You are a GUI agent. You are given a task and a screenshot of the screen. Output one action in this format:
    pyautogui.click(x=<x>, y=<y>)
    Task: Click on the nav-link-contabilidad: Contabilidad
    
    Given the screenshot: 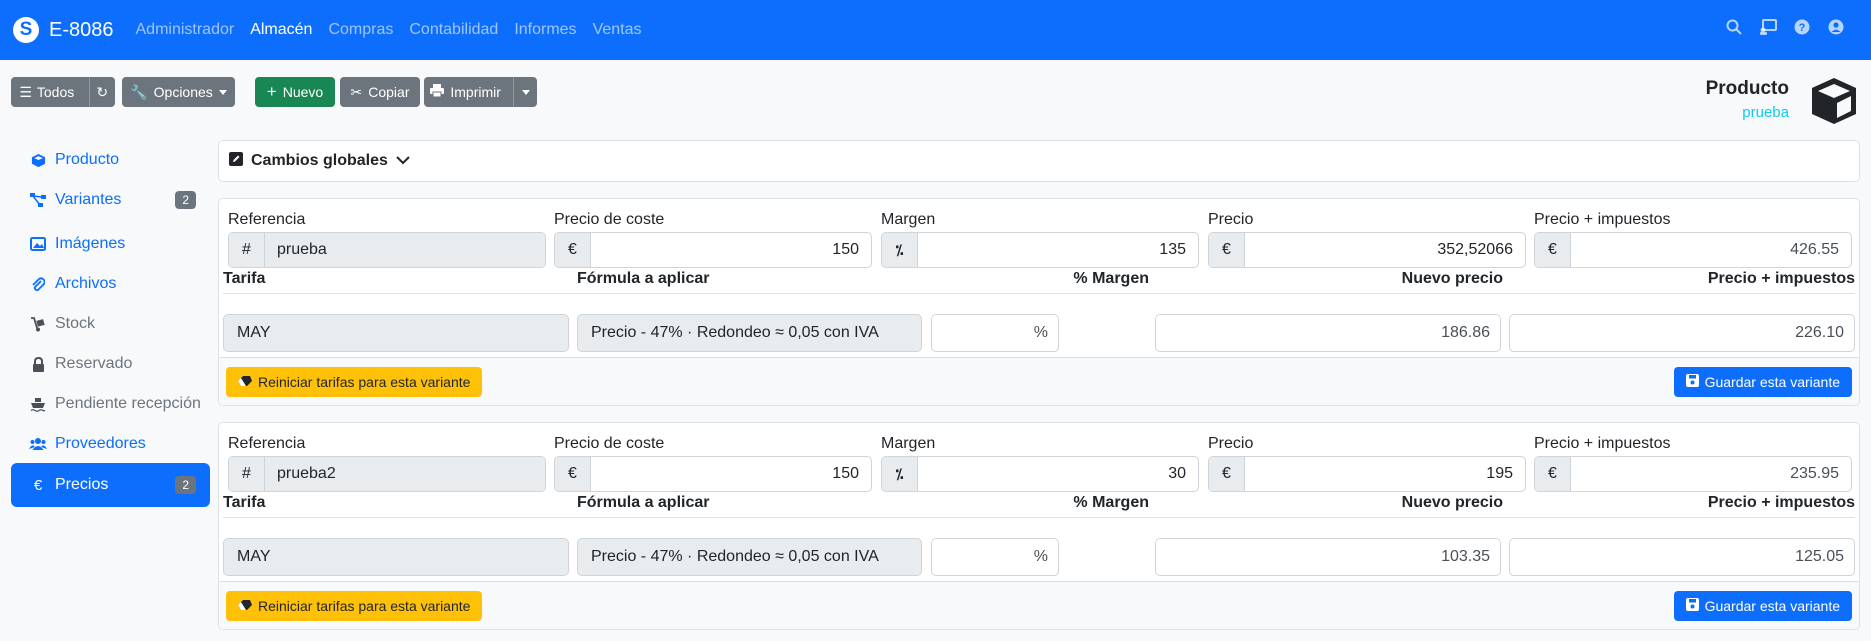 What is the action you would take?
    pyautogui.click(x=453, y=30)
    